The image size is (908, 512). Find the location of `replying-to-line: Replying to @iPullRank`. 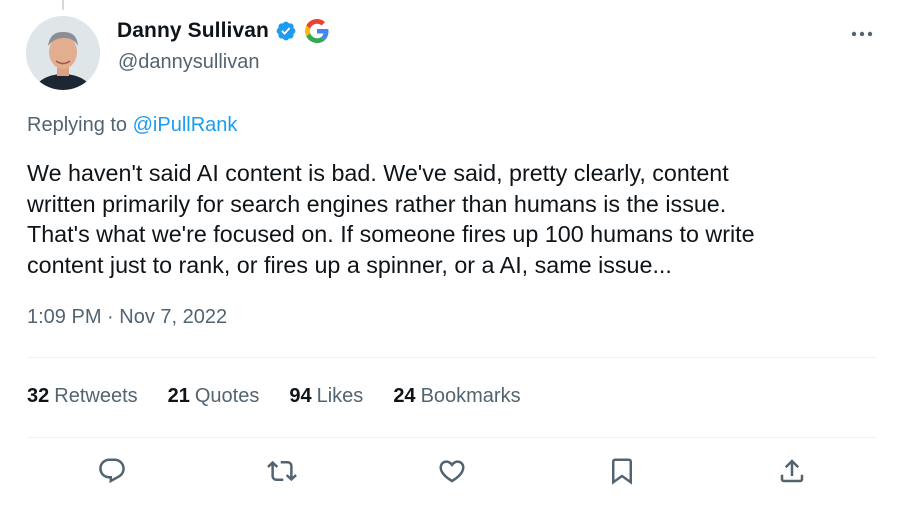

replying-to-line: Replying to @iPullRank is located at coordinates (132, 125).